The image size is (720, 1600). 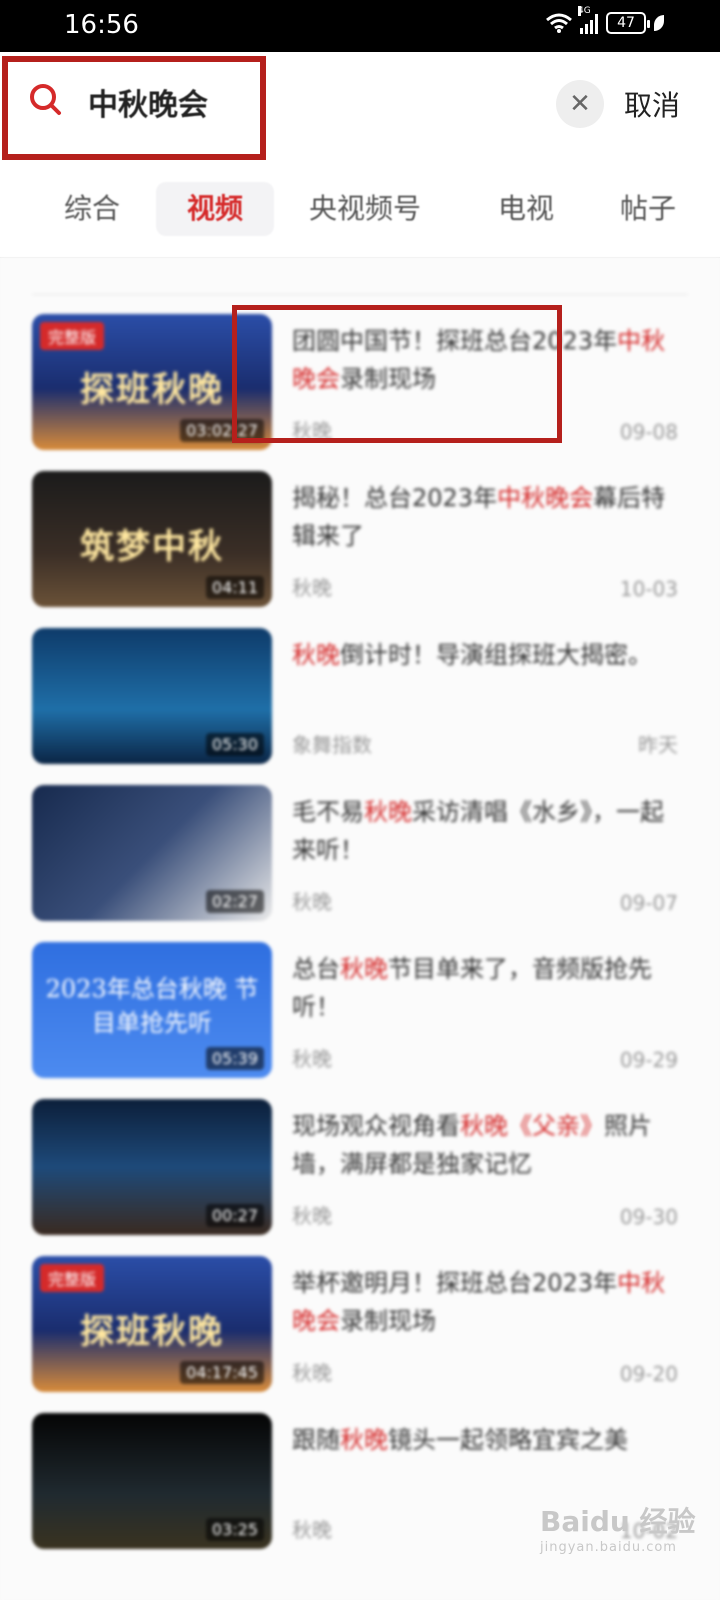 I want to click on video-duration: 04:17:45, so click(x=222, y=1372).